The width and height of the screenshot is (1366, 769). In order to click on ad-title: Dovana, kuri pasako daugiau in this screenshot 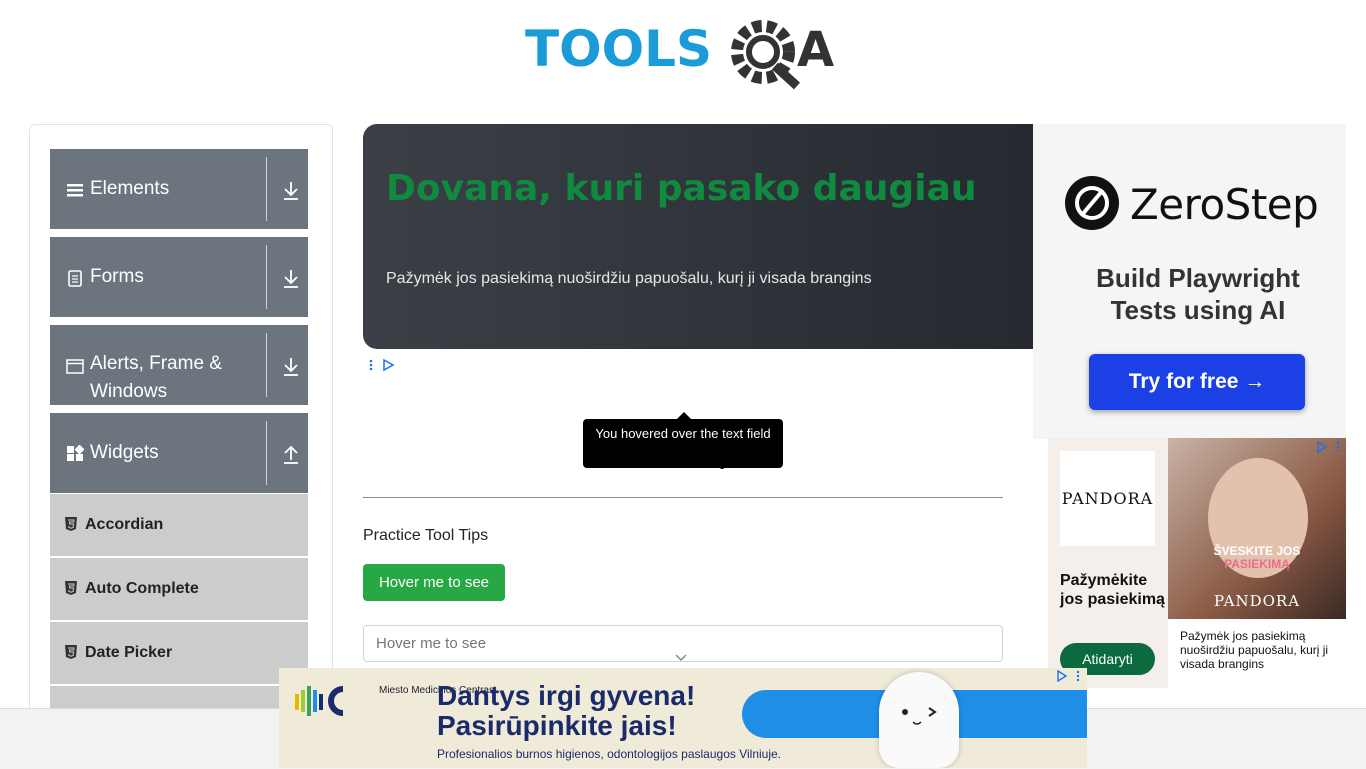, I will do `click(681, 188)`.